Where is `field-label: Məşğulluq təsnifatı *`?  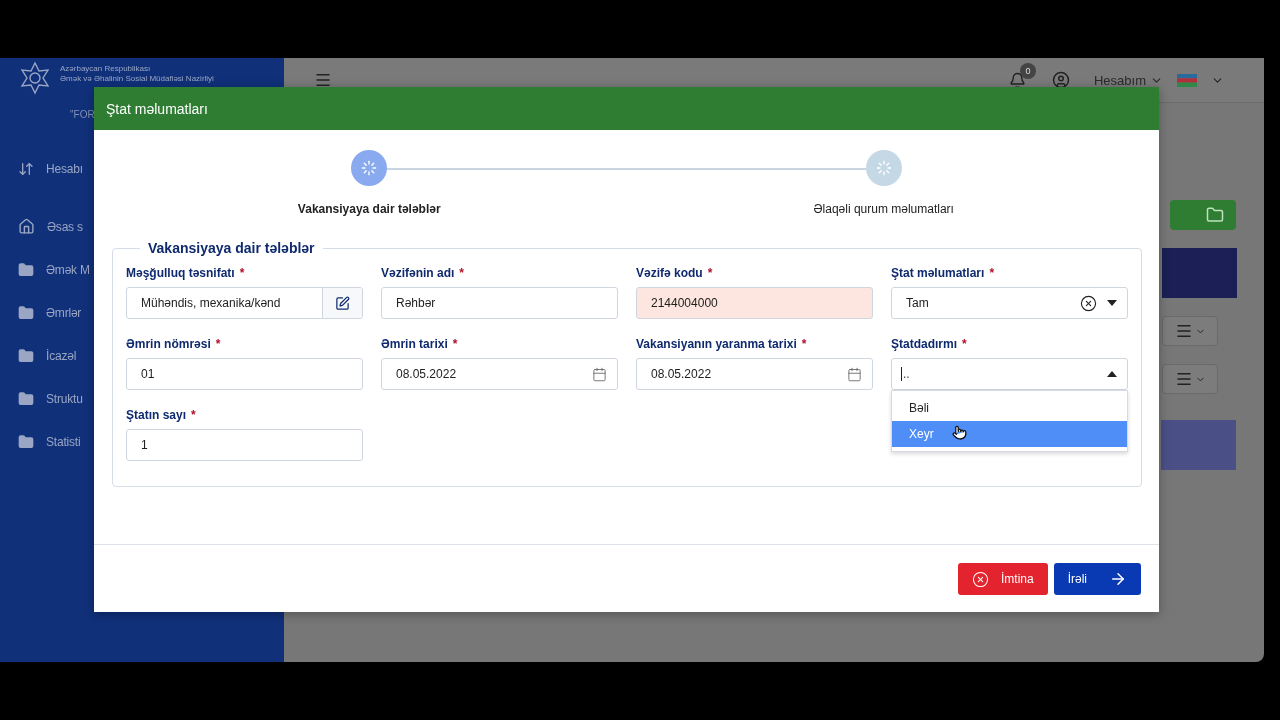
field-label: Məşğulluq təsnifatı * is located at coordinates (186, 273).